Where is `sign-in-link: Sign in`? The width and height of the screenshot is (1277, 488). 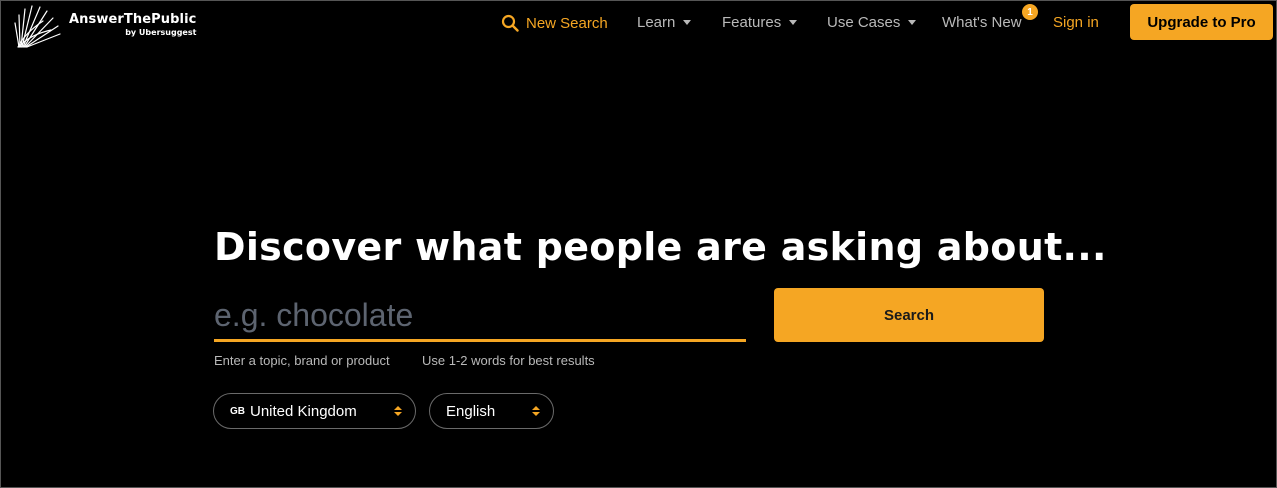
sign-in-link: Sign in is located at coordinates (1076, 22).